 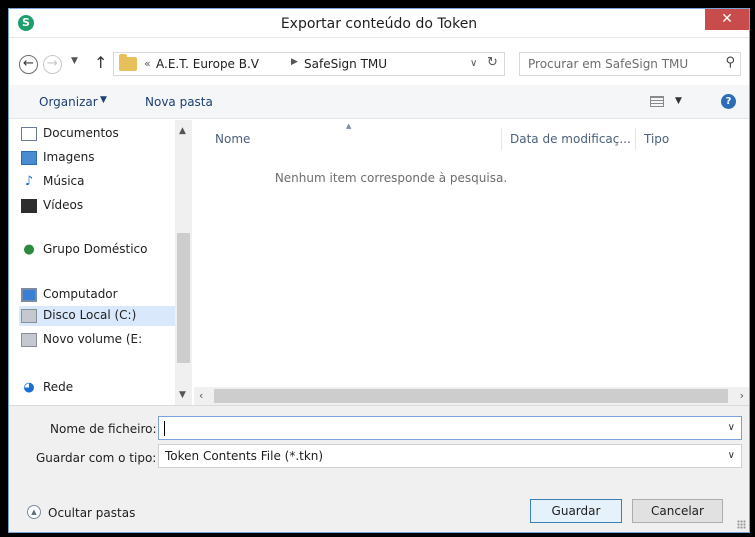 What do you see at coordinates (29, 206) in the screenshot?
I see `videos-icon` at bounding box center [29, 206].